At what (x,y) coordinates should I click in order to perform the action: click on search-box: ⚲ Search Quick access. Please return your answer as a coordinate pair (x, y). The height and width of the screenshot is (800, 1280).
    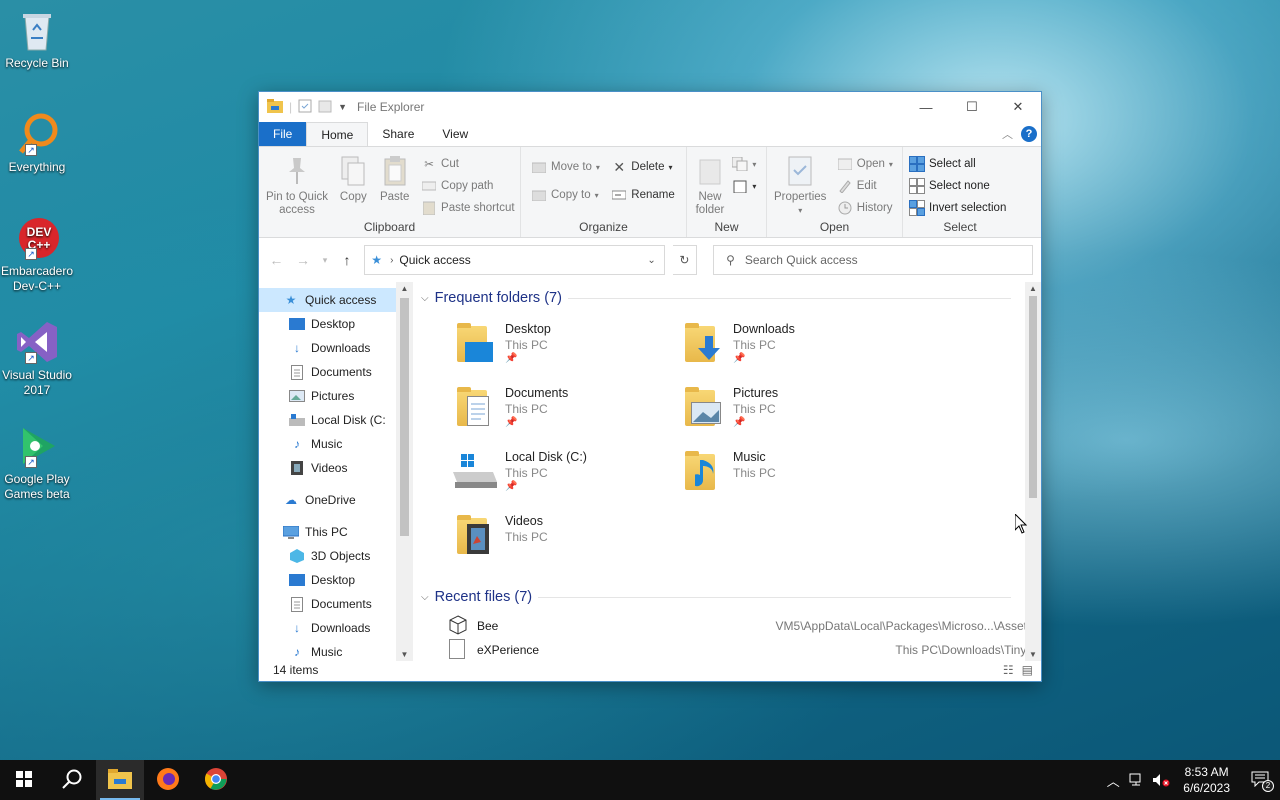
    Looking at the image, I should click on (873, 260).